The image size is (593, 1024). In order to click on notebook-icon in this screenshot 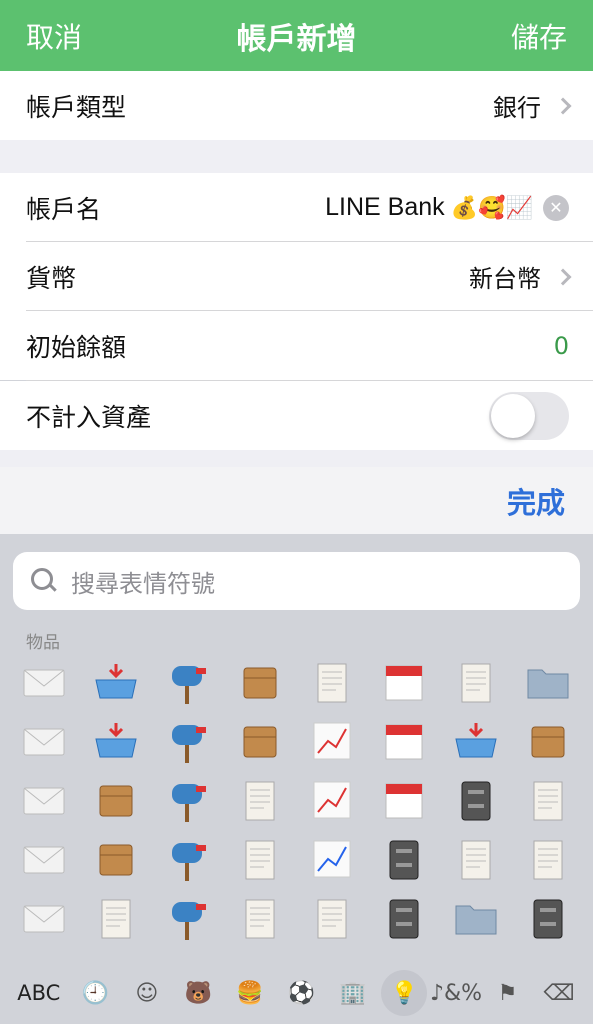, I will do `click(548, 917)`.